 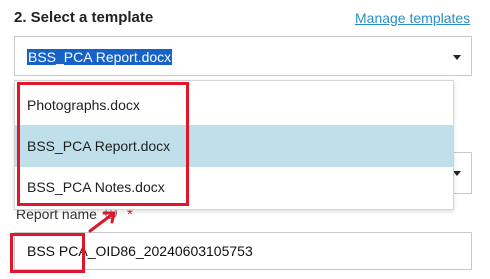 I want to click on annotation-box-report-prefix, so click(x=47, y=253).